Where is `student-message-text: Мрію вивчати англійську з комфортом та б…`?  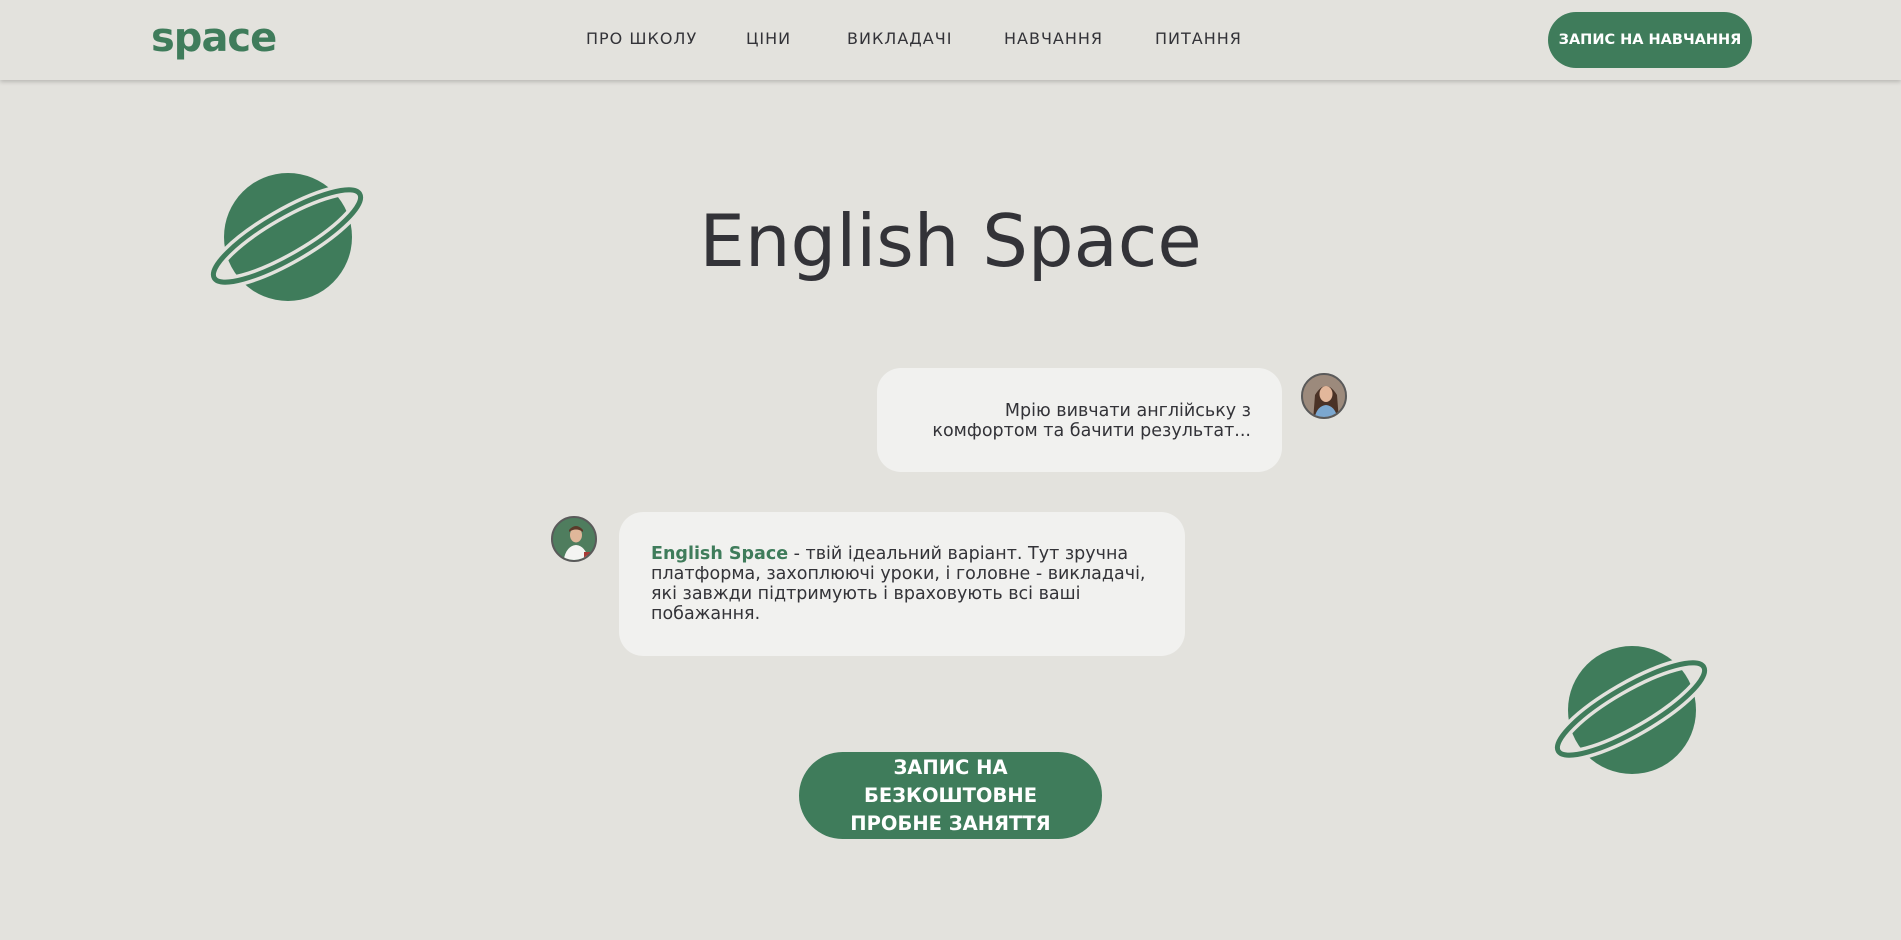 student-message-text: Мрію вивчати англійську з комфортом та б… is located at coordinates (1091, 421).